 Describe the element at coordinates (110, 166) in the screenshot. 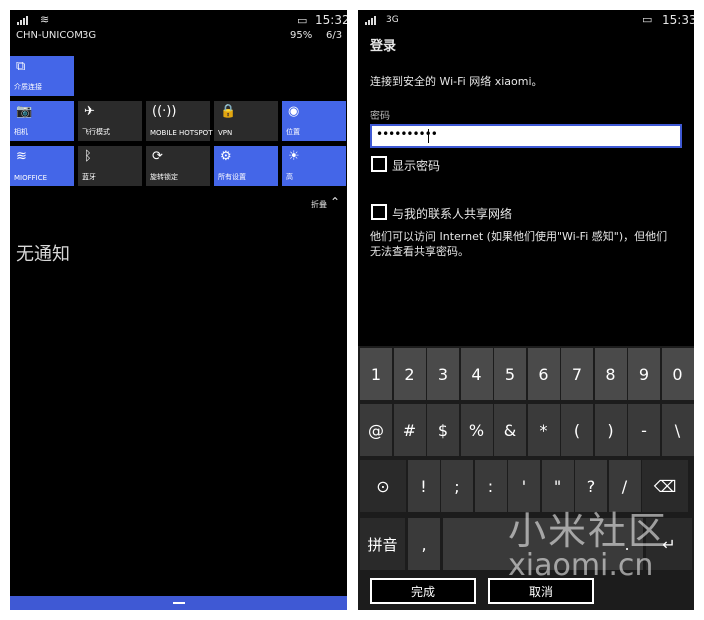

I see `quick-action-tile: ᛒ 蓝牙` at that location.